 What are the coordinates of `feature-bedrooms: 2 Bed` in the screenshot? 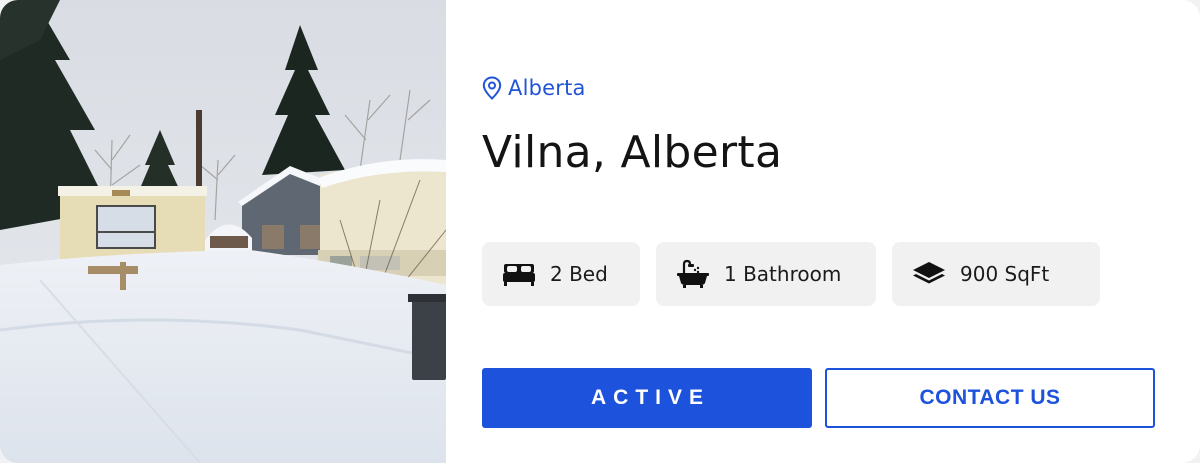 It's located at (561, 274).